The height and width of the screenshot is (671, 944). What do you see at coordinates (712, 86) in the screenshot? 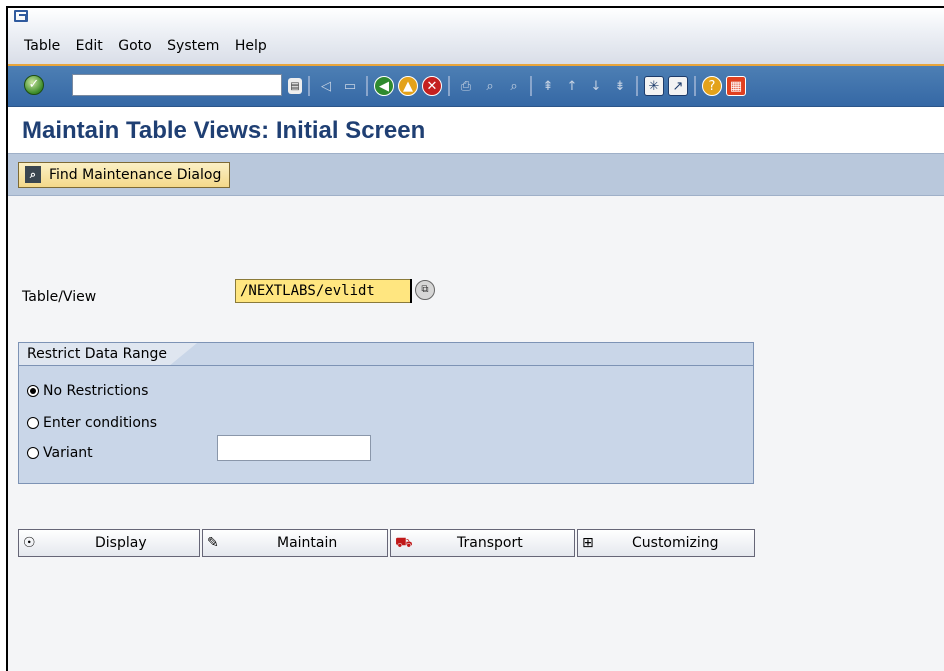
I see `help-icon: ?` at bounding box center [712, 86].